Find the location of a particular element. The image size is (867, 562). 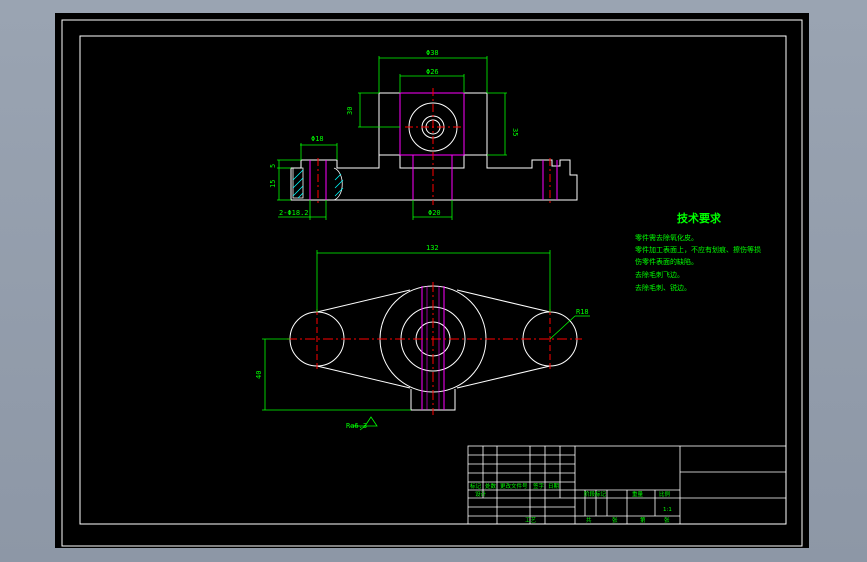

tb-weight: 重量 is located at coordinates (638, 494).